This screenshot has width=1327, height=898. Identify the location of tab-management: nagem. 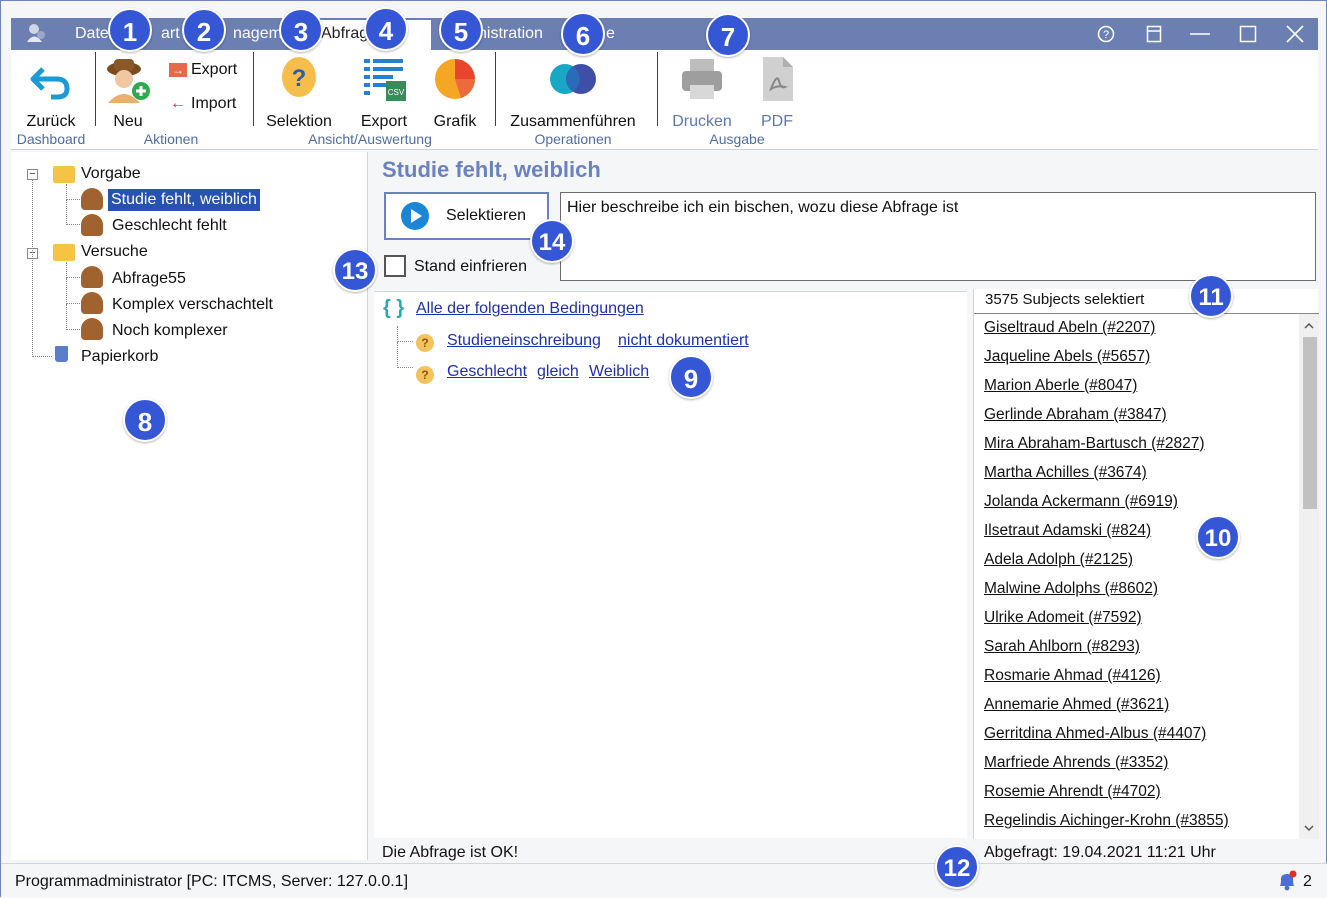
(257, 34).